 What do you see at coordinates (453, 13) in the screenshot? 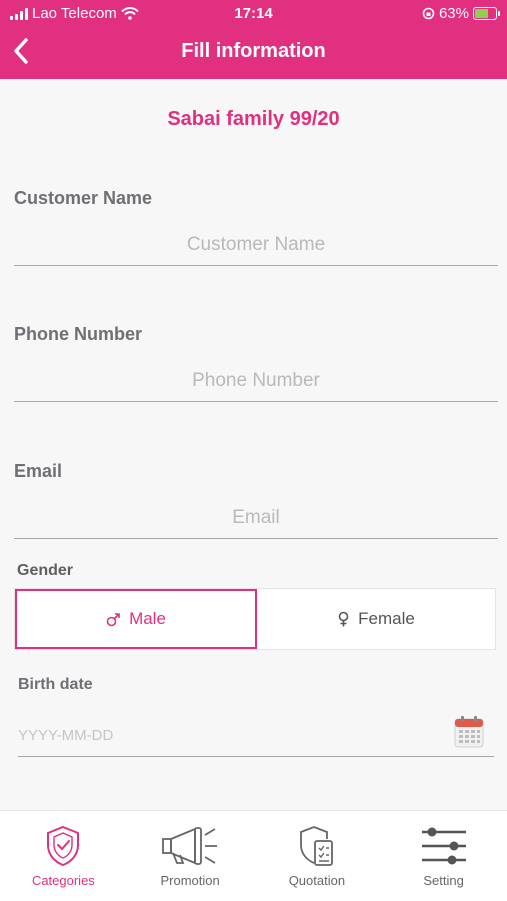
I see `battery-percent: 63%` at bounding box center [453, 13].